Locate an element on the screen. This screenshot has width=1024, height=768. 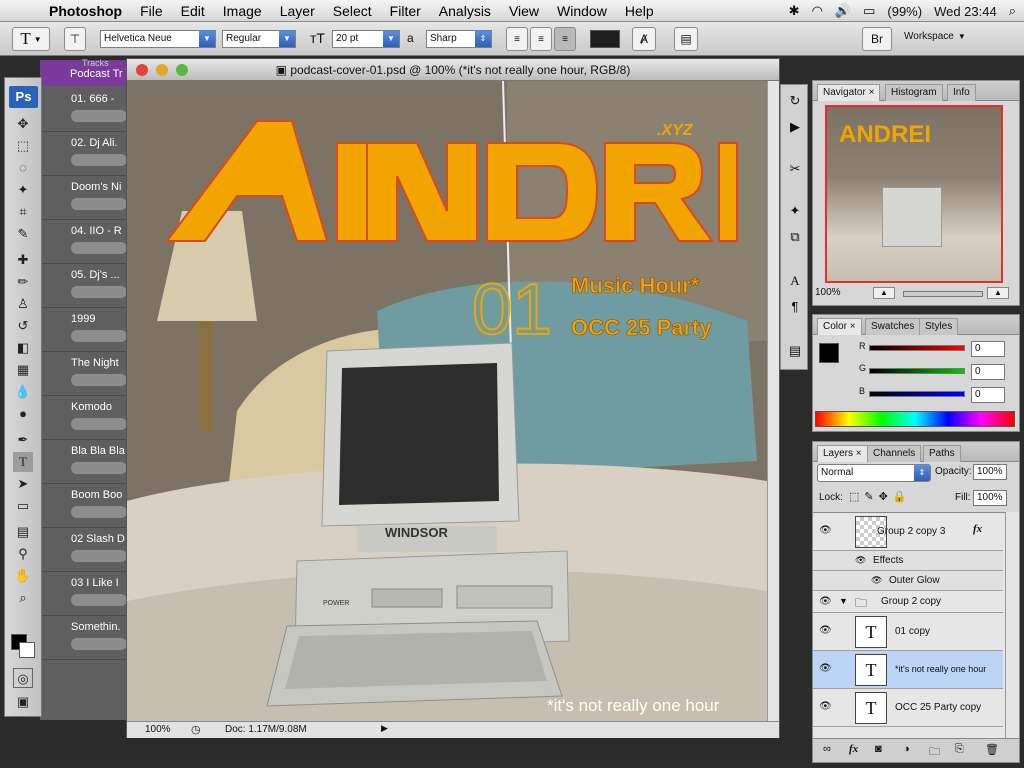
menu-clock: Wed 23:44 is located at coordinates (965, 11).